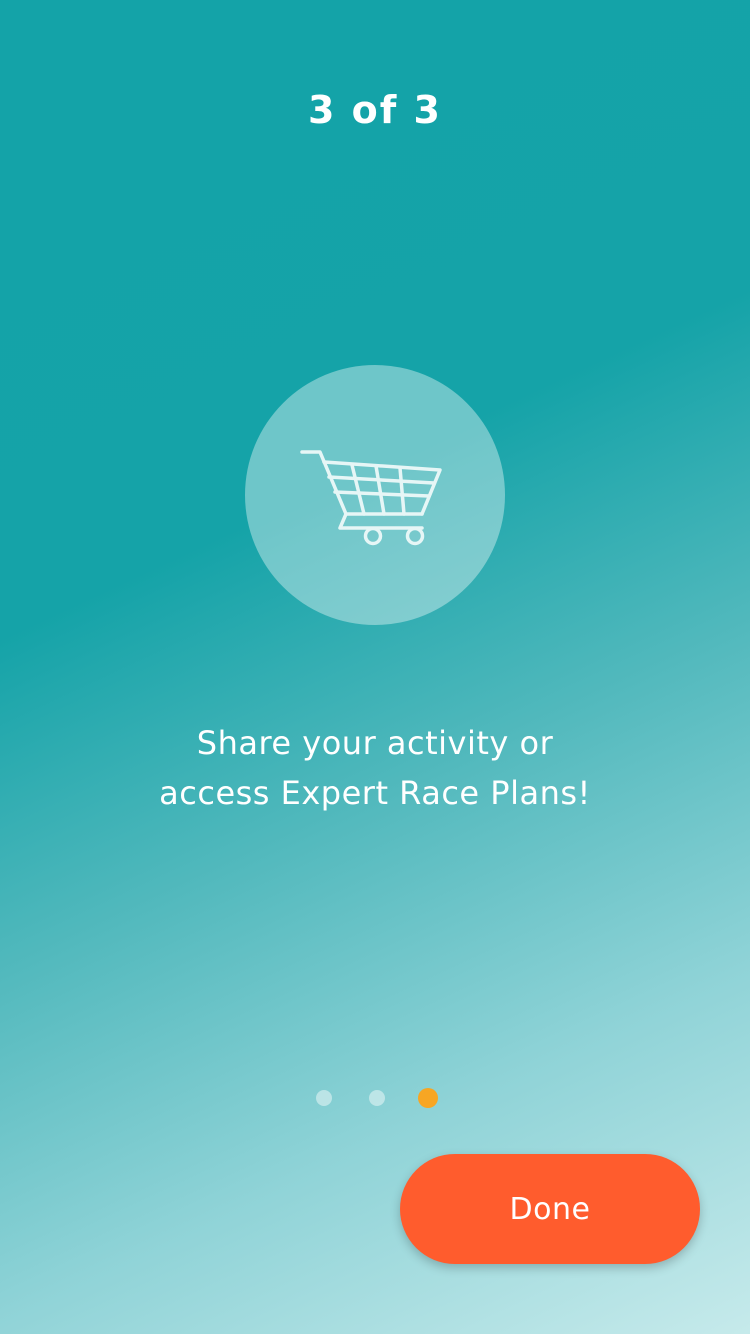  Describe the element at coordinates (375, 743) in the screenshot. I see `message-line-1: Share your activity or` at that location.